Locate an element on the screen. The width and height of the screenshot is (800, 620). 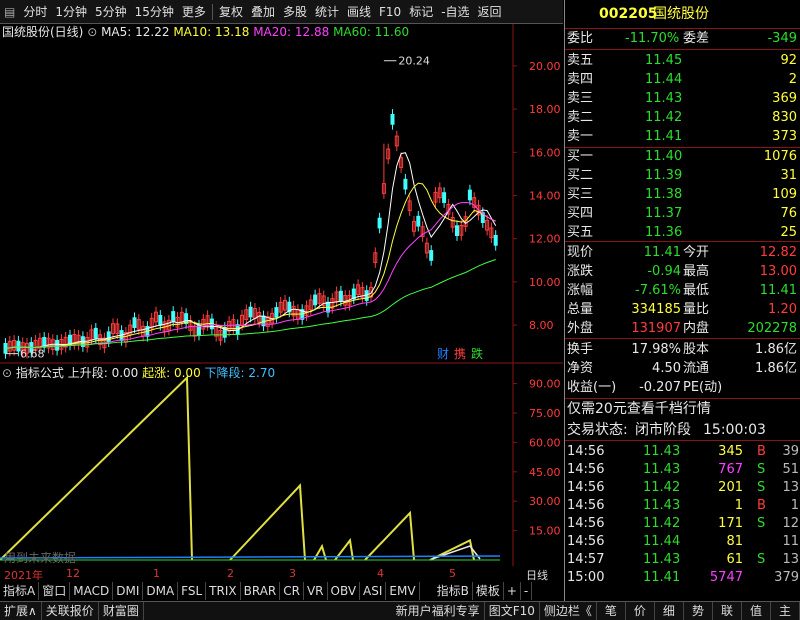
statistics-button: 统计 is located at coordinates (327, 11).